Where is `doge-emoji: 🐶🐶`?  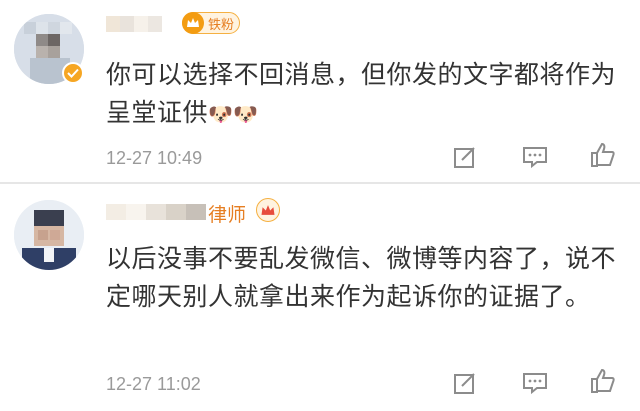 doge-emoji: 🐶🐶 is located at coordinates (233, 114).